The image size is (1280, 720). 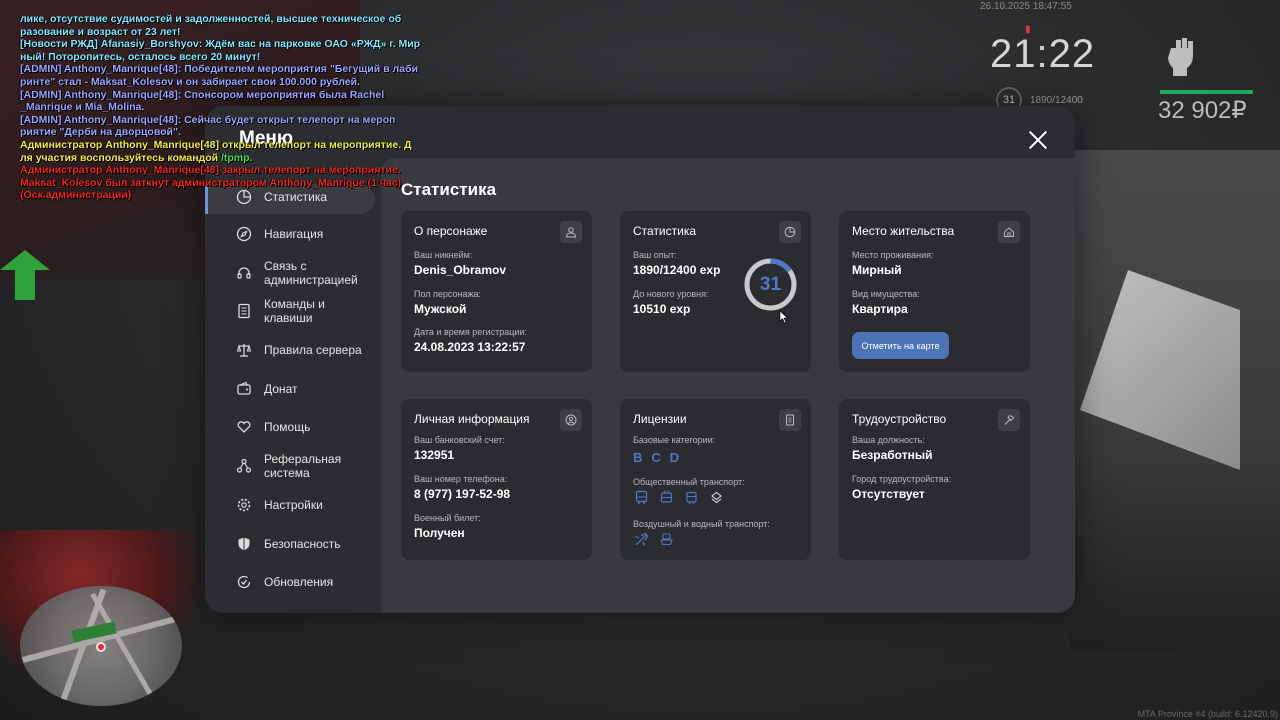 I want to click on sidebar-item-label: Команды и клавиши, so click(x=294, y=311).